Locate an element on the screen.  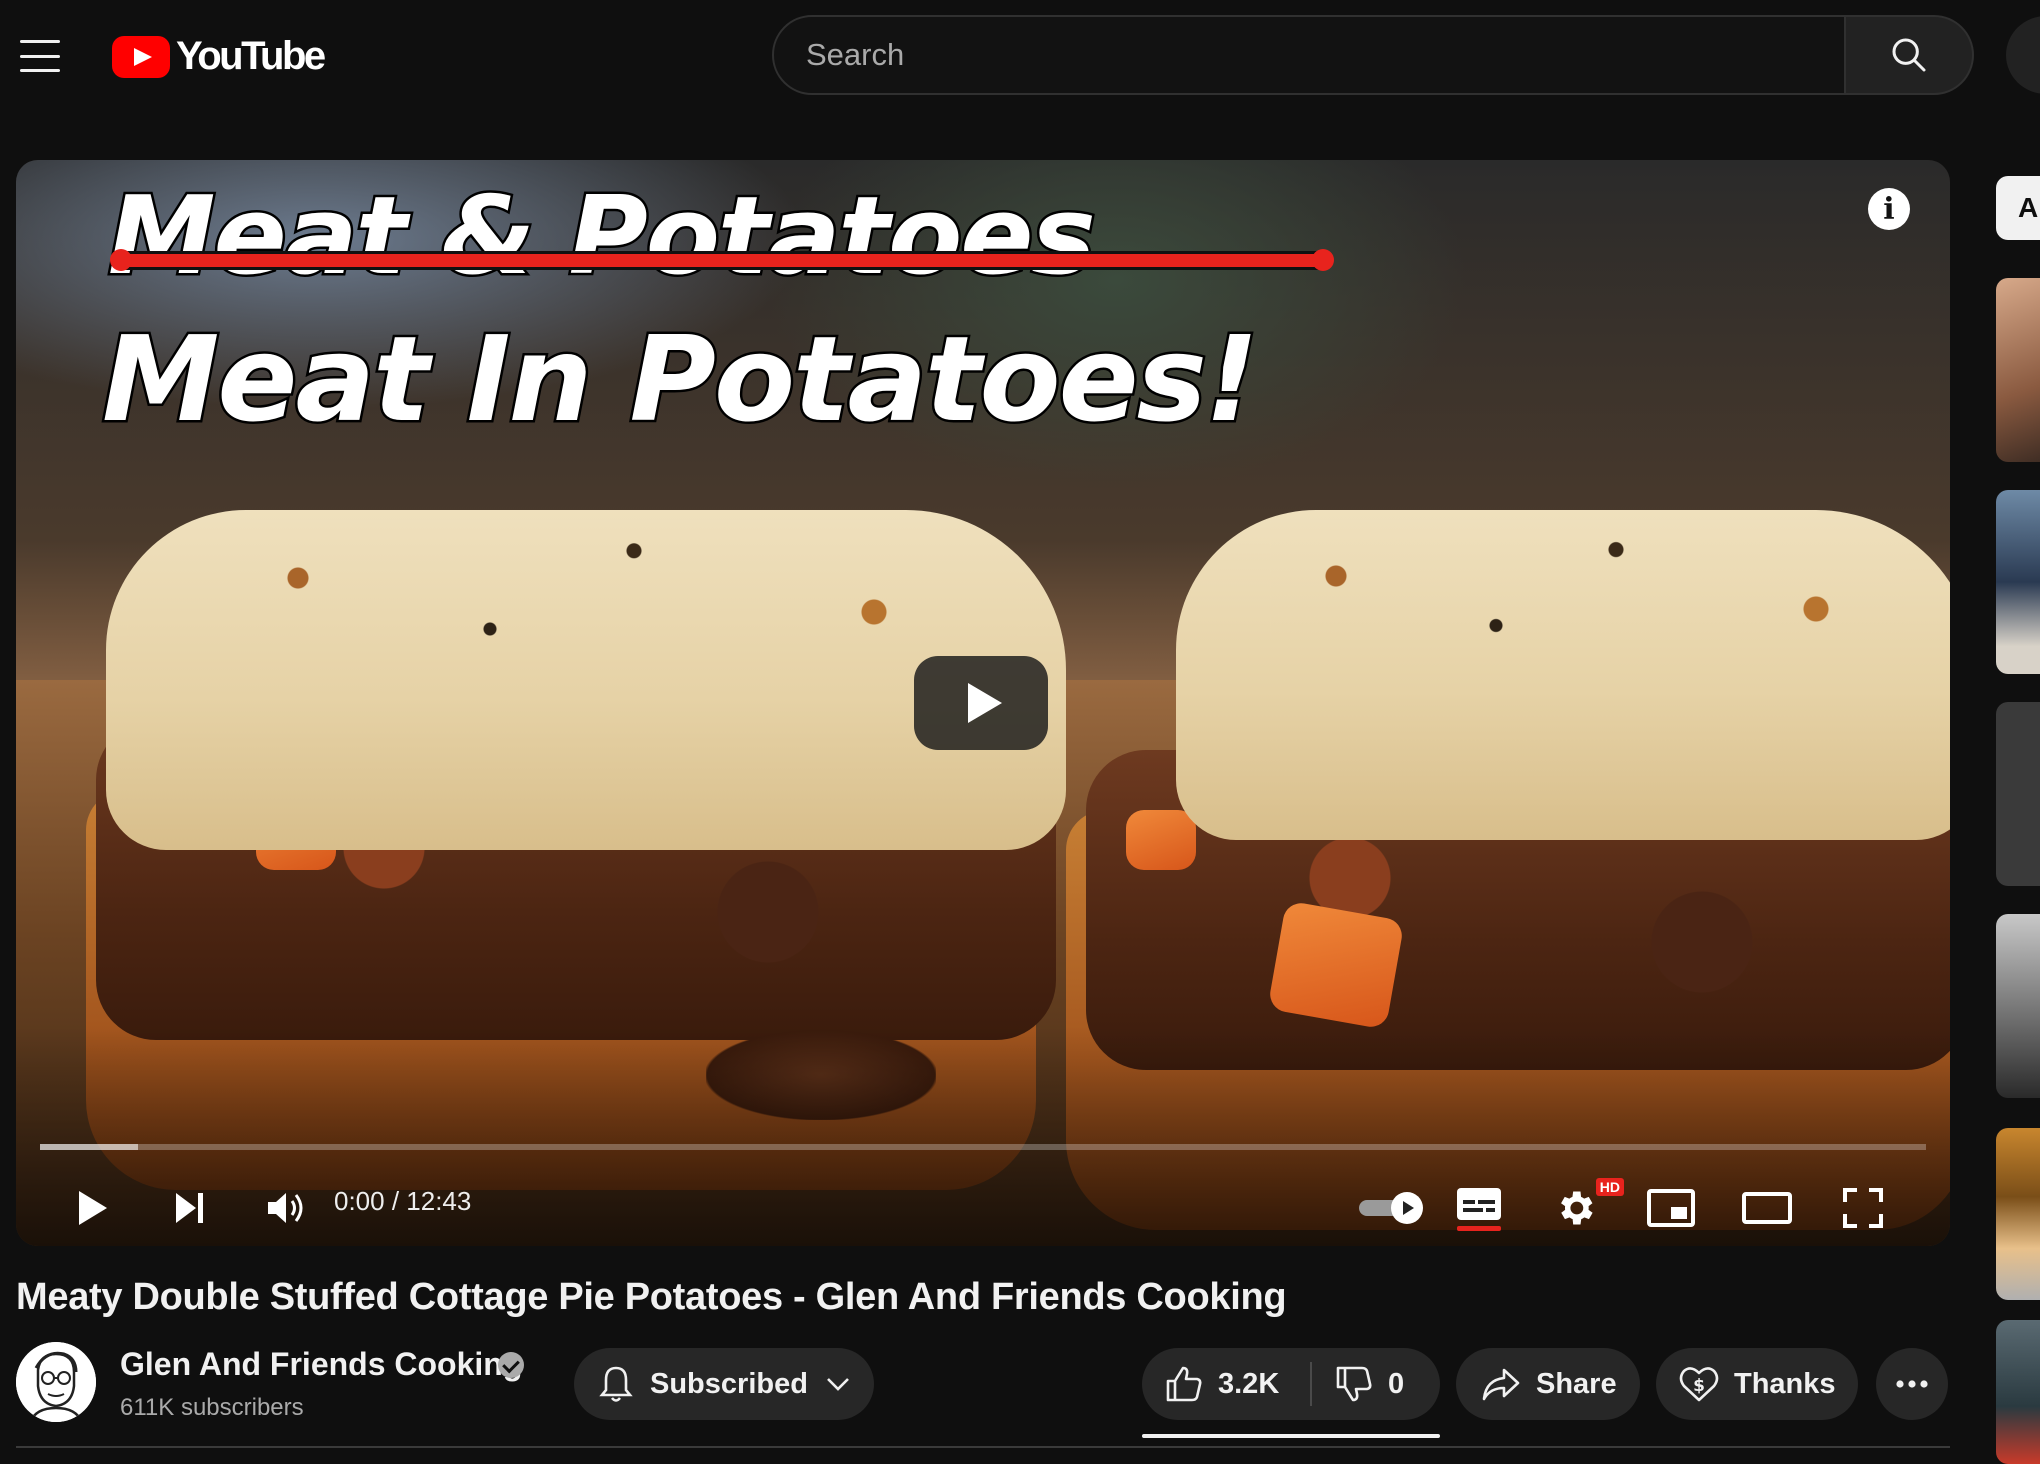
hd-badge: HD is located at coordinates (1609, 1187).